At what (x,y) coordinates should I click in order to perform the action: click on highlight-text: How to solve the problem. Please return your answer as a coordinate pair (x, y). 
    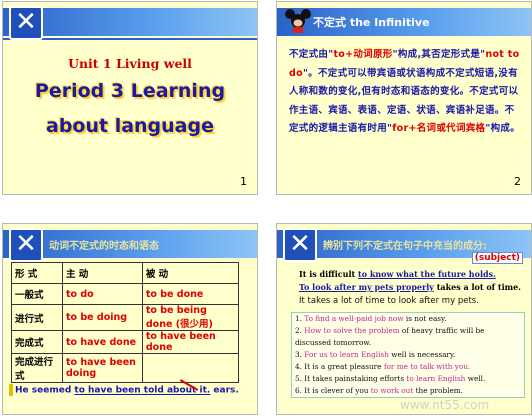
    Looking at the image, I should click on (352, 330).